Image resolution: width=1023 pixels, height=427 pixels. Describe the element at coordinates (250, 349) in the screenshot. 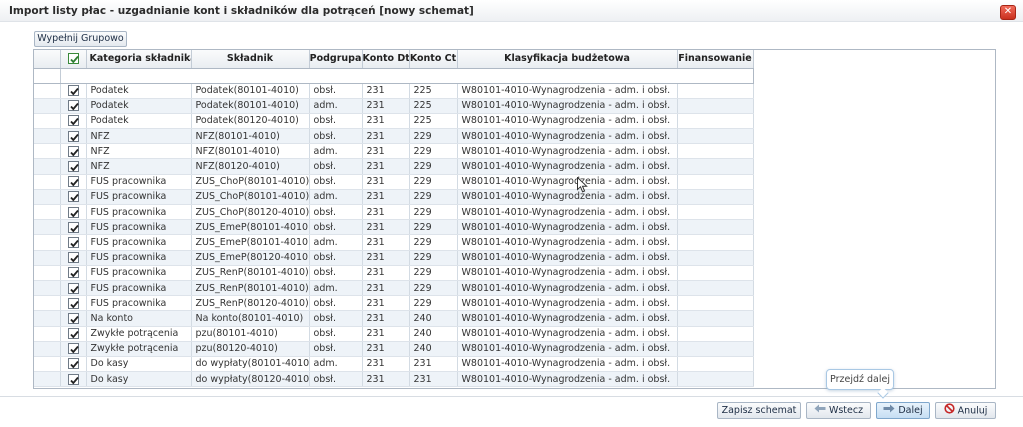

I see `component-cell: pzu(80120-4010)` at that location.